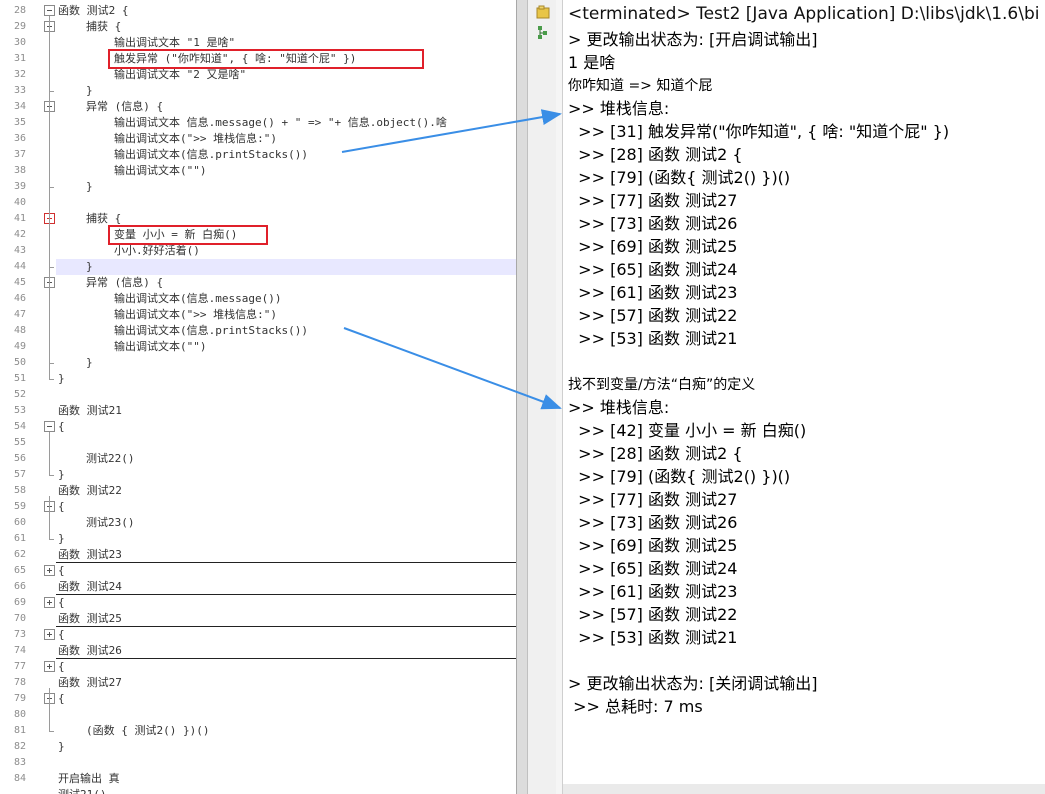 This screenshot has height=794, width=1045. Describe the element at coordinates (258, 155) in the screenshot. I see `code-line: 37 输出调试文本(信息.printStacks())` at that location.